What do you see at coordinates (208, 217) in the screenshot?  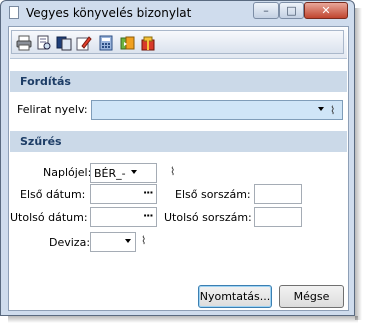 I see `last-serial-label: Utolsó sorszám:` at bounding box center [208, 217].